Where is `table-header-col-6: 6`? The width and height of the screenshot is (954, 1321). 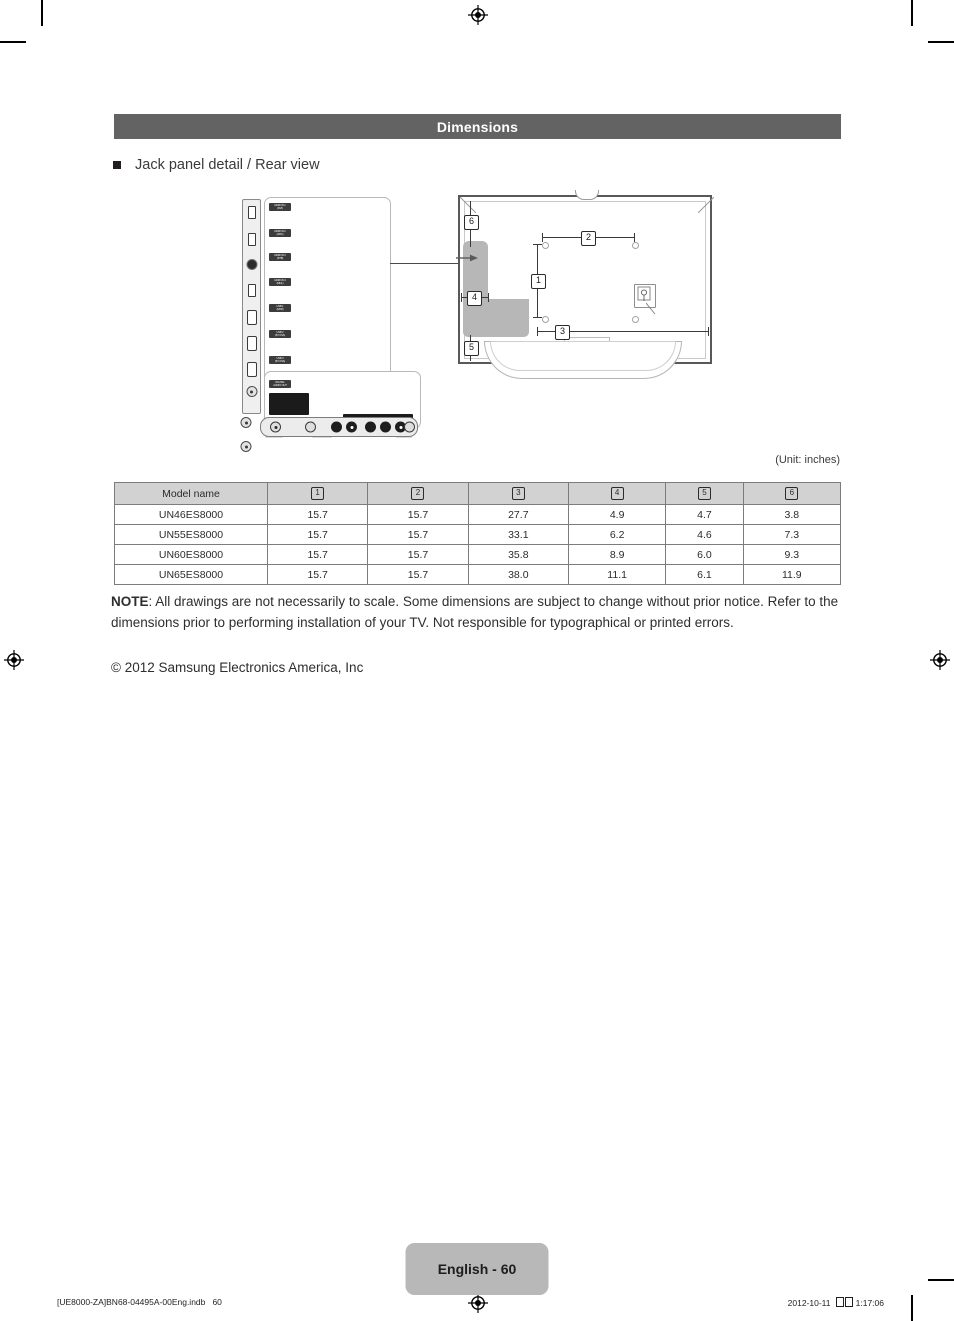
table-header-col-6: 6 is located at coordinates (792, 493).